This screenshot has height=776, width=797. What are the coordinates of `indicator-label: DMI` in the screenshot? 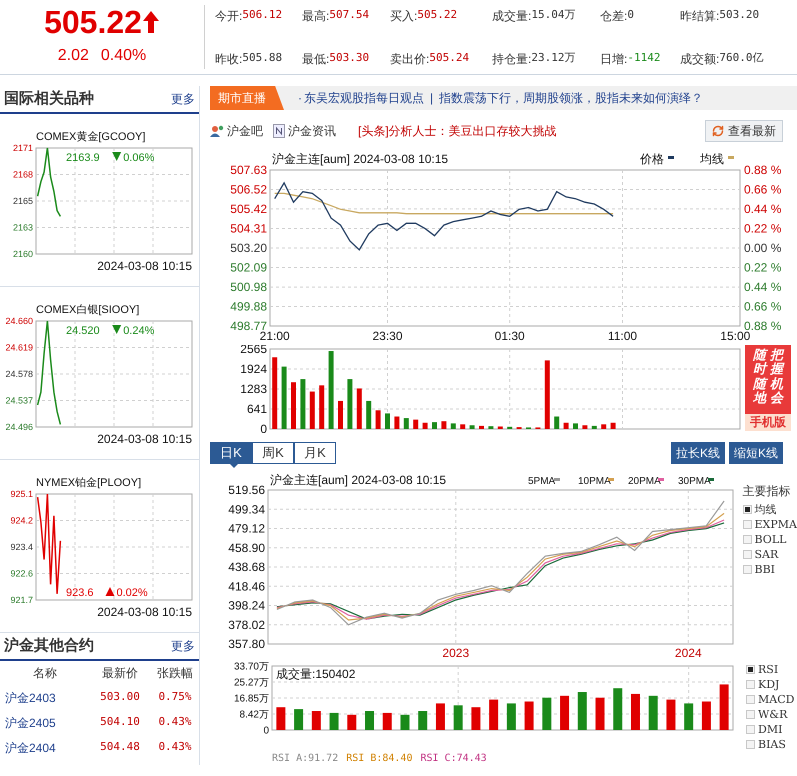 It's located at (770, 729).